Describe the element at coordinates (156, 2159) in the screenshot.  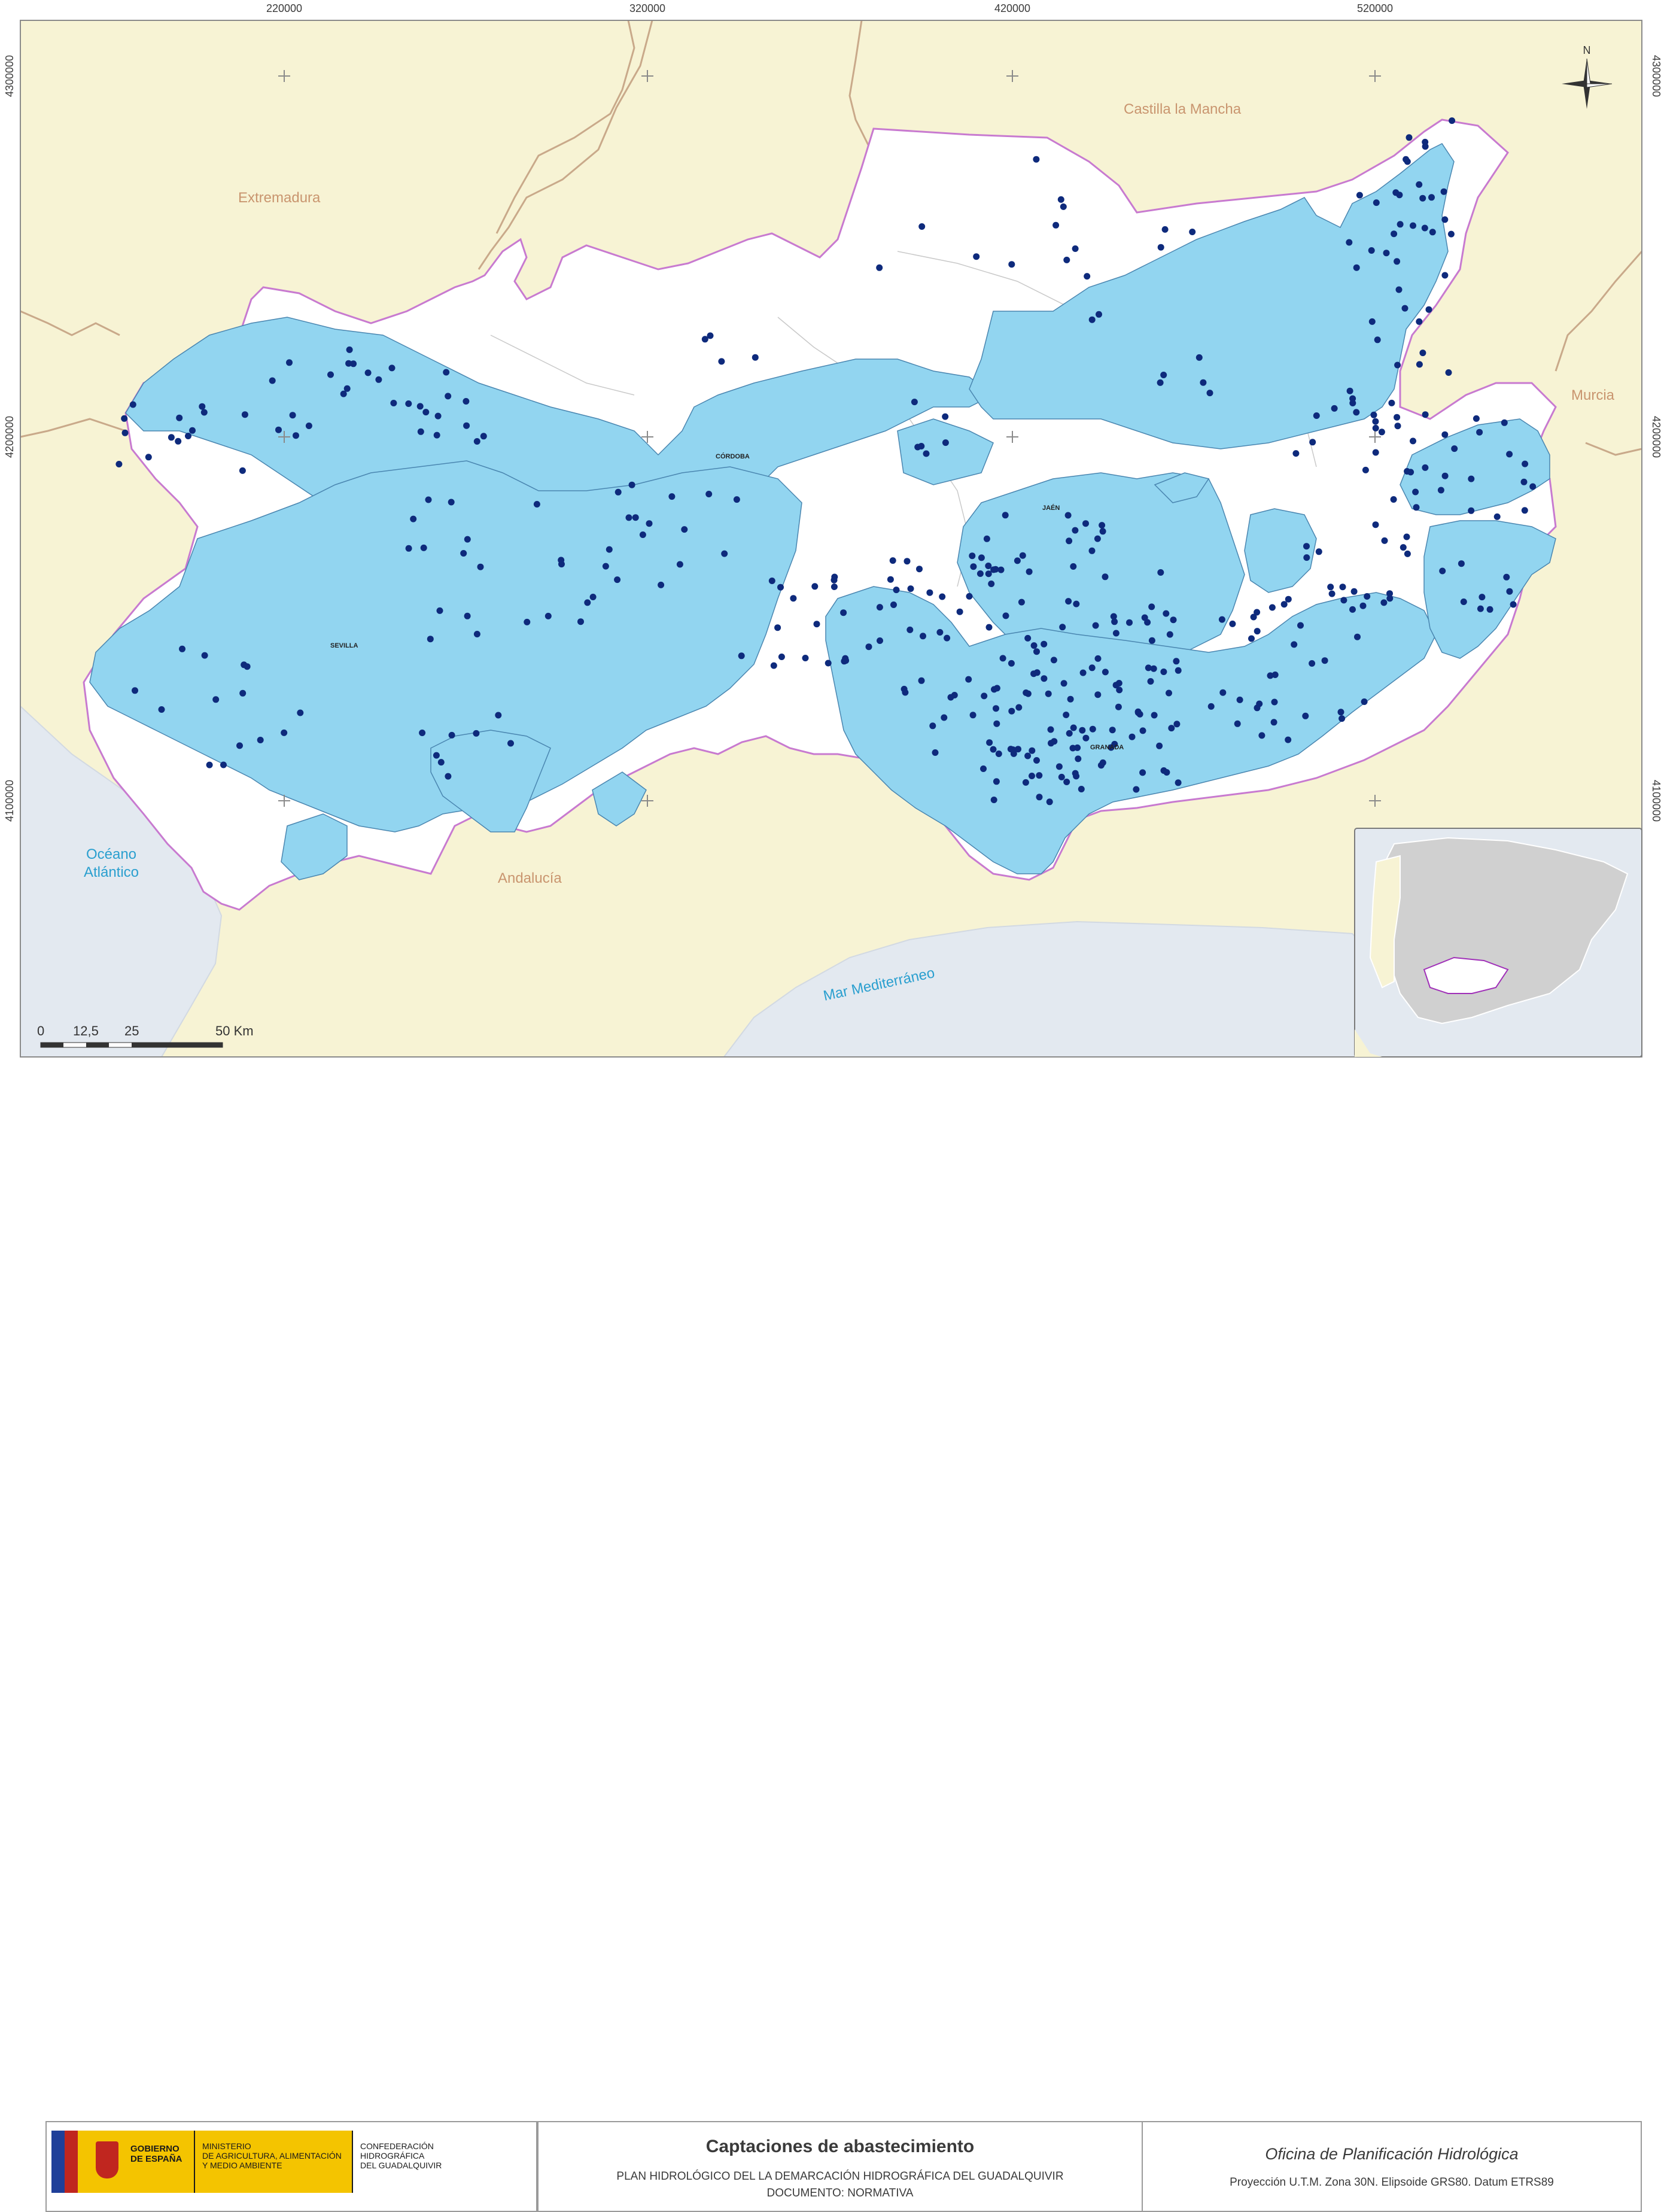
I see `gov-line-2: DE ESPAÑA` at that location.